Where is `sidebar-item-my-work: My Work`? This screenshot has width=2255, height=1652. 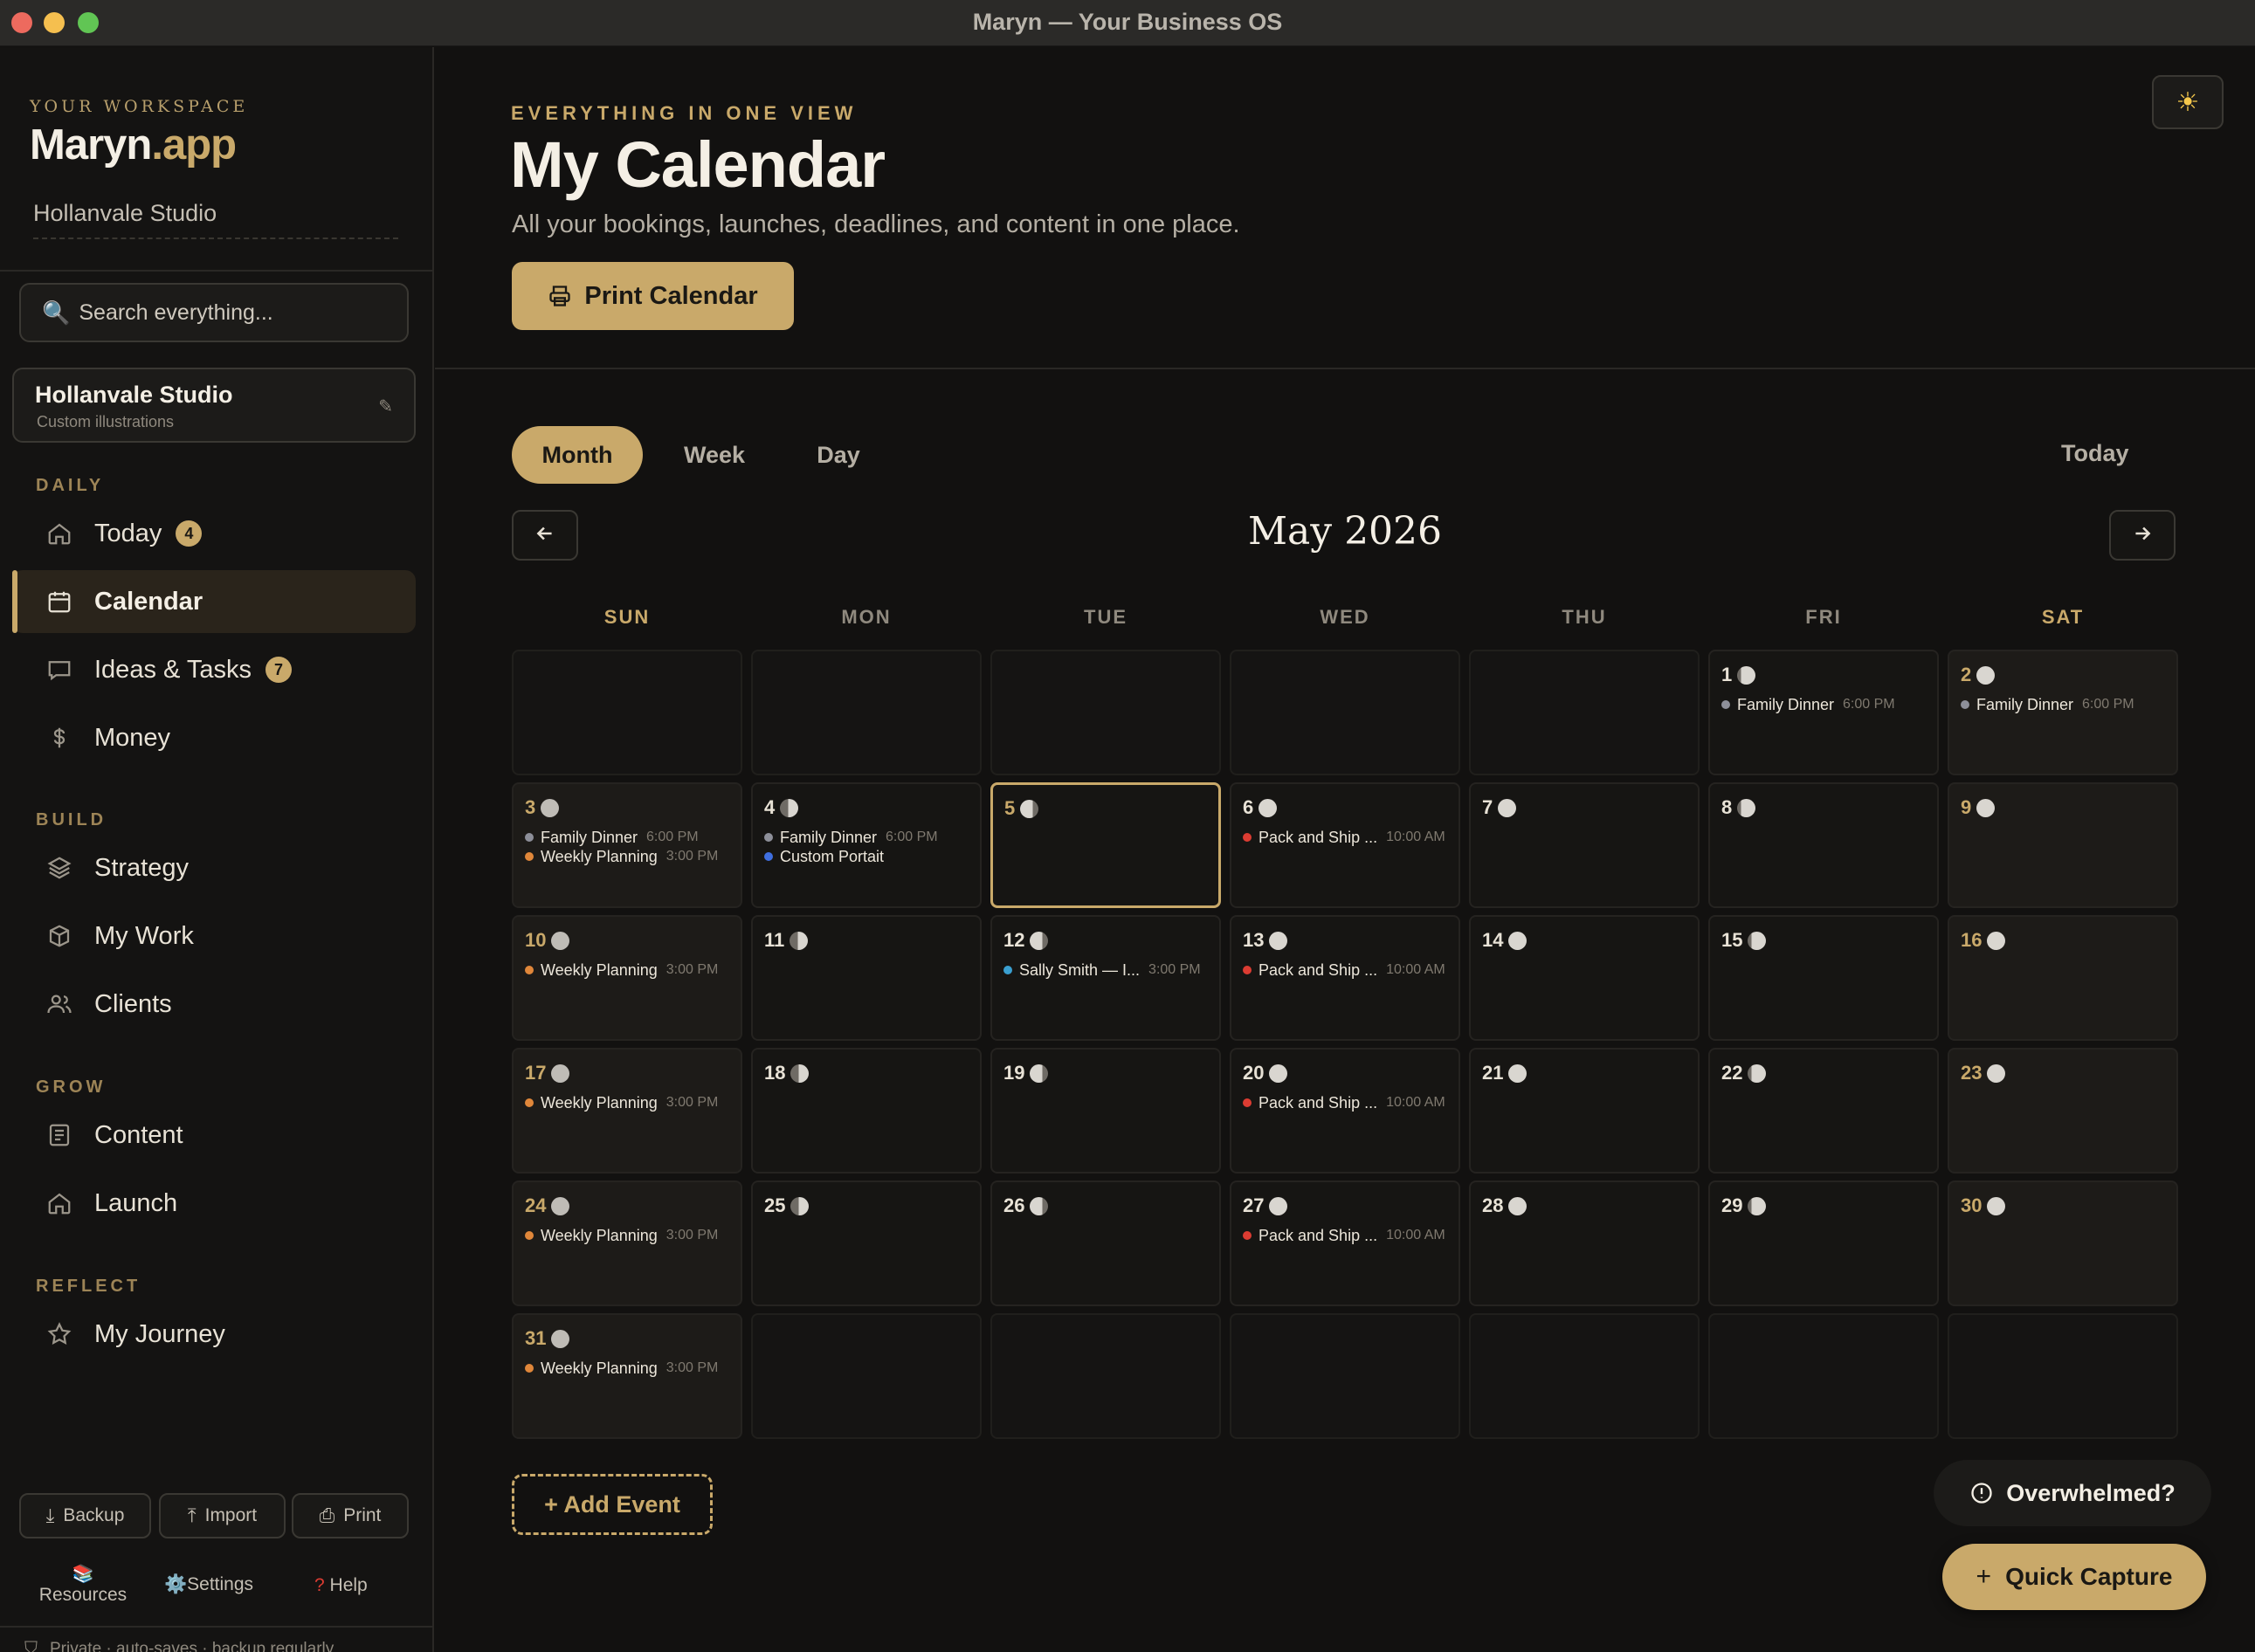
sidebar-item-my-work: My Work is located at coordinates (214, 936).